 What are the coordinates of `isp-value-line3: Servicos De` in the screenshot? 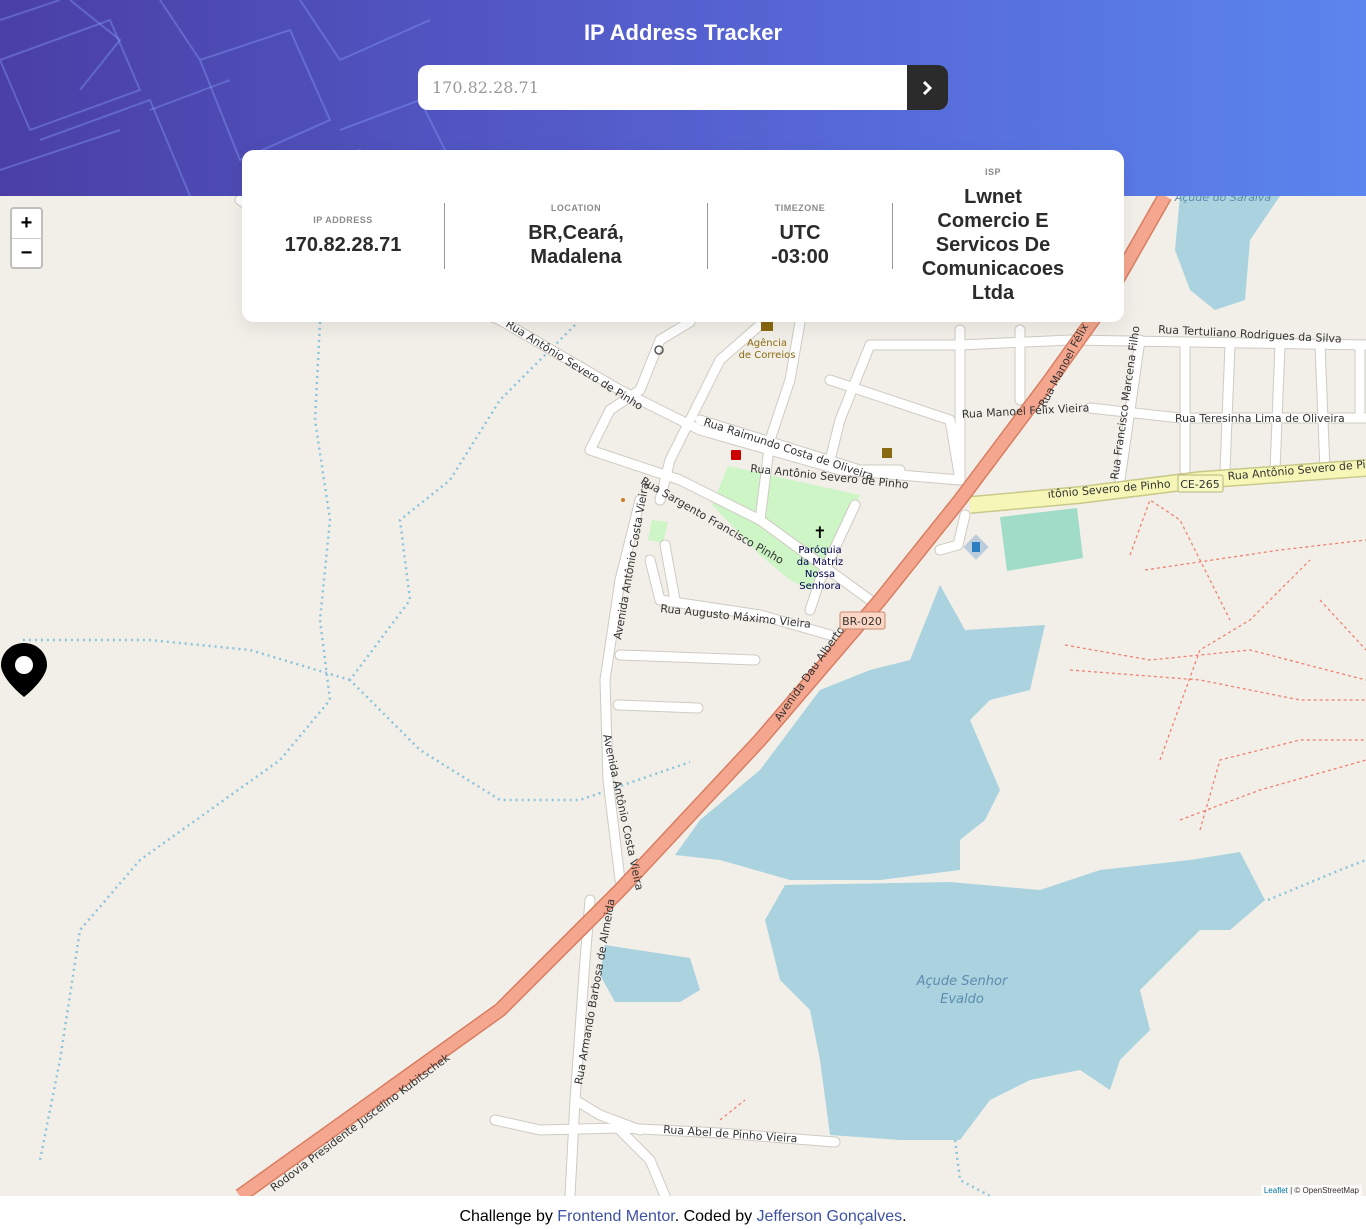 It's located at (993, 245).